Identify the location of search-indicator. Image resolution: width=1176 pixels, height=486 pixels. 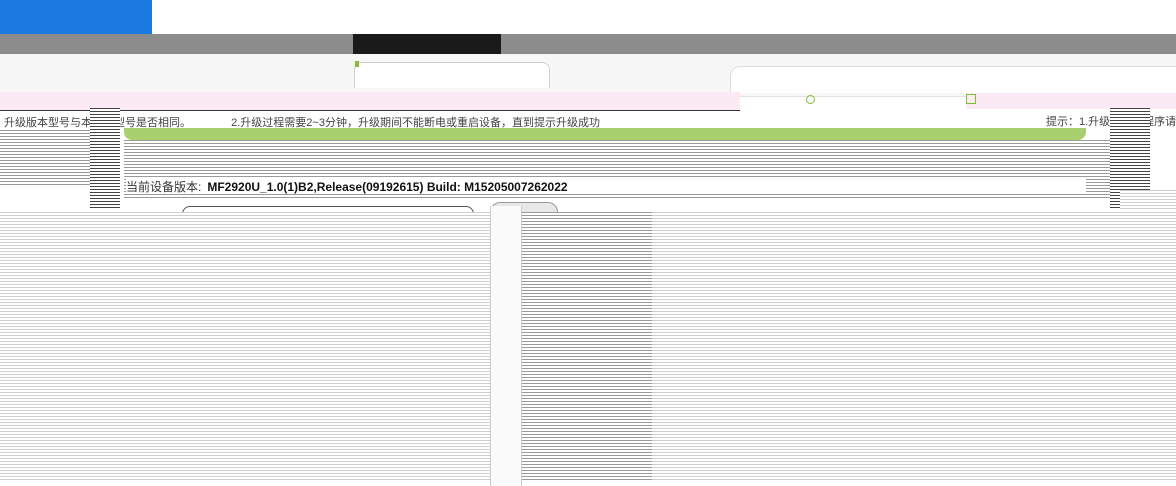
(871, 100).